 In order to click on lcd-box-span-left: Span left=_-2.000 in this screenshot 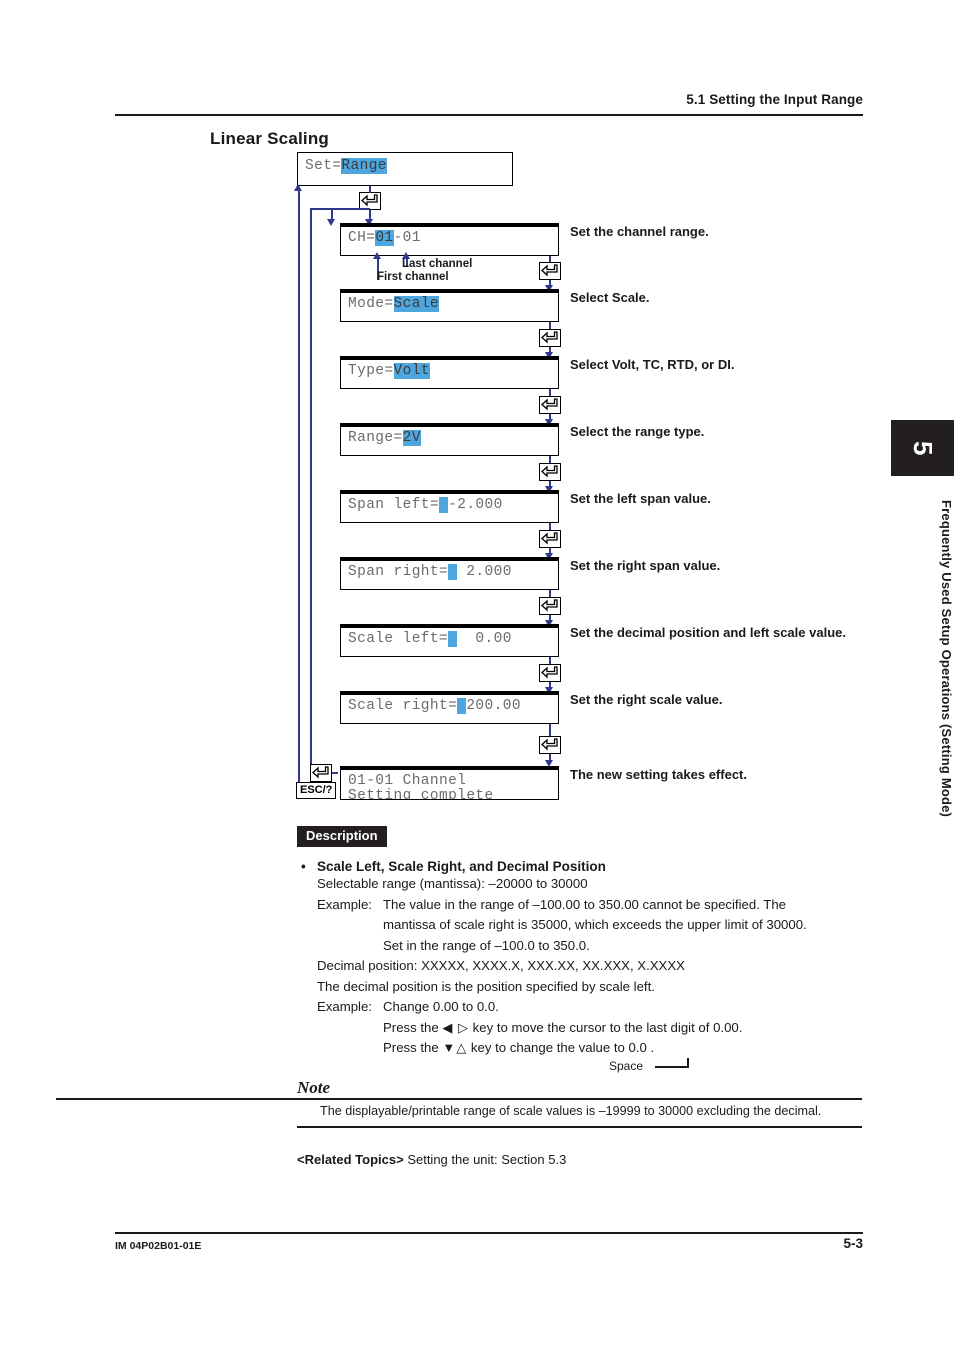, I will do `click(449, 506)`.